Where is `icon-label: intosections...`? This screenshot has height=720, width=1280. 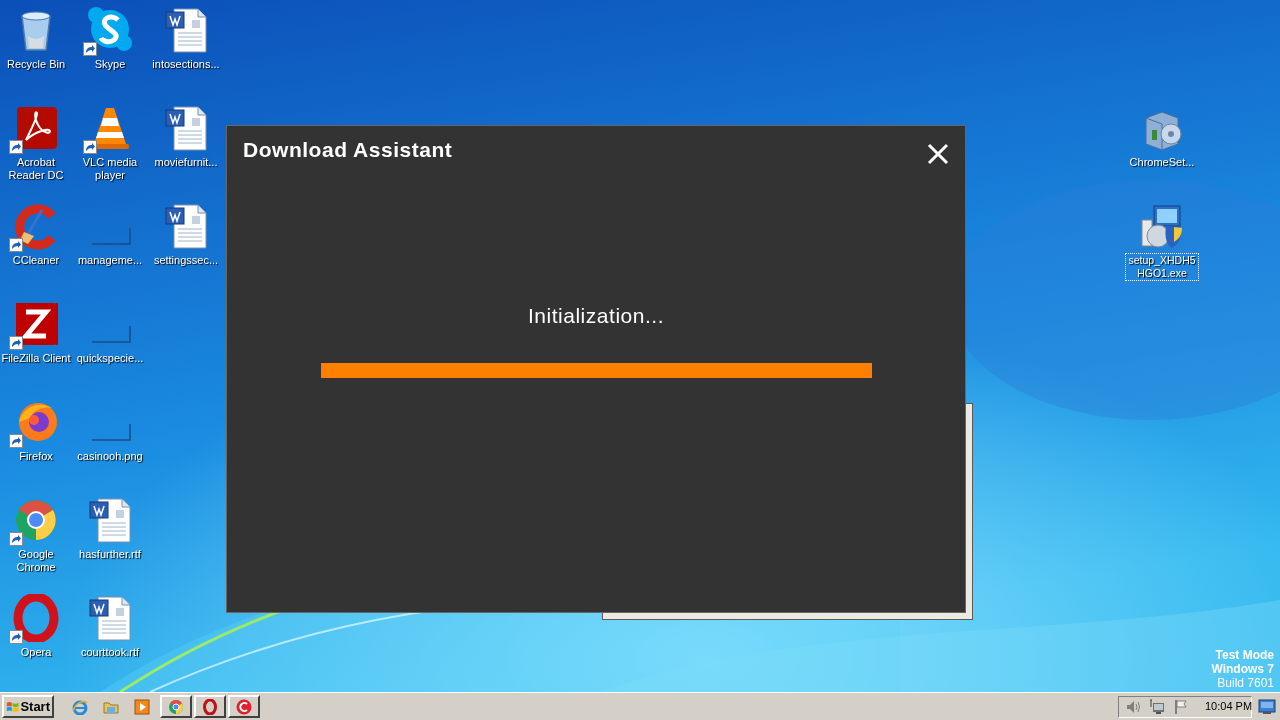 icon-label: intosections... is located at coordinates (186, 64).